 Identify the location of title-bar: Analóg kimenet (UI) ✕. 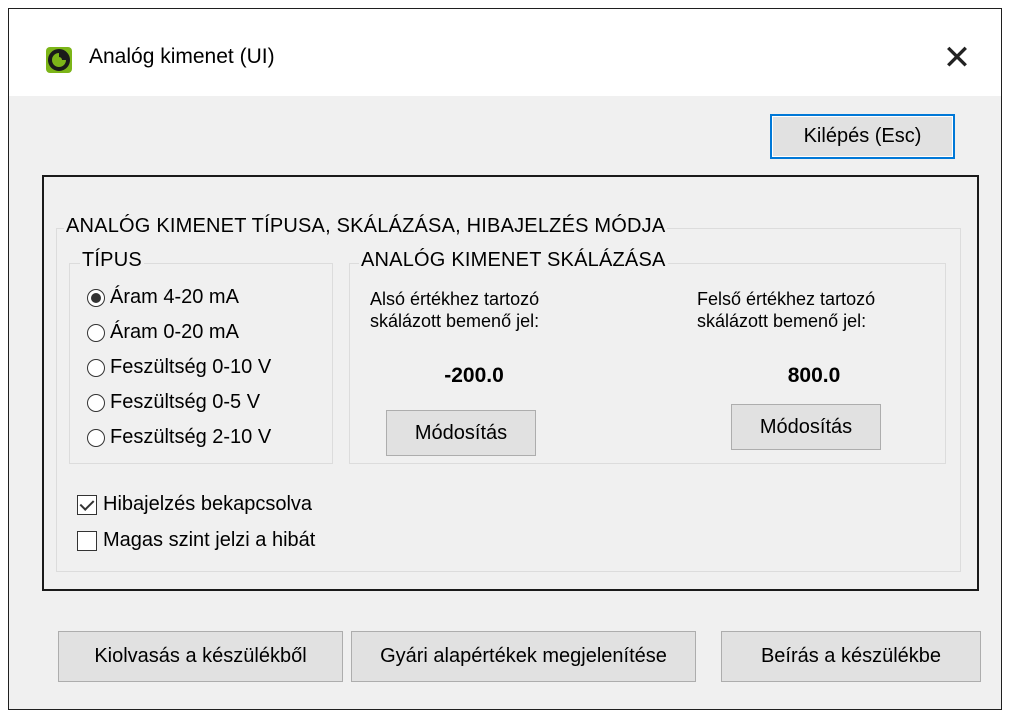
(505, 52).